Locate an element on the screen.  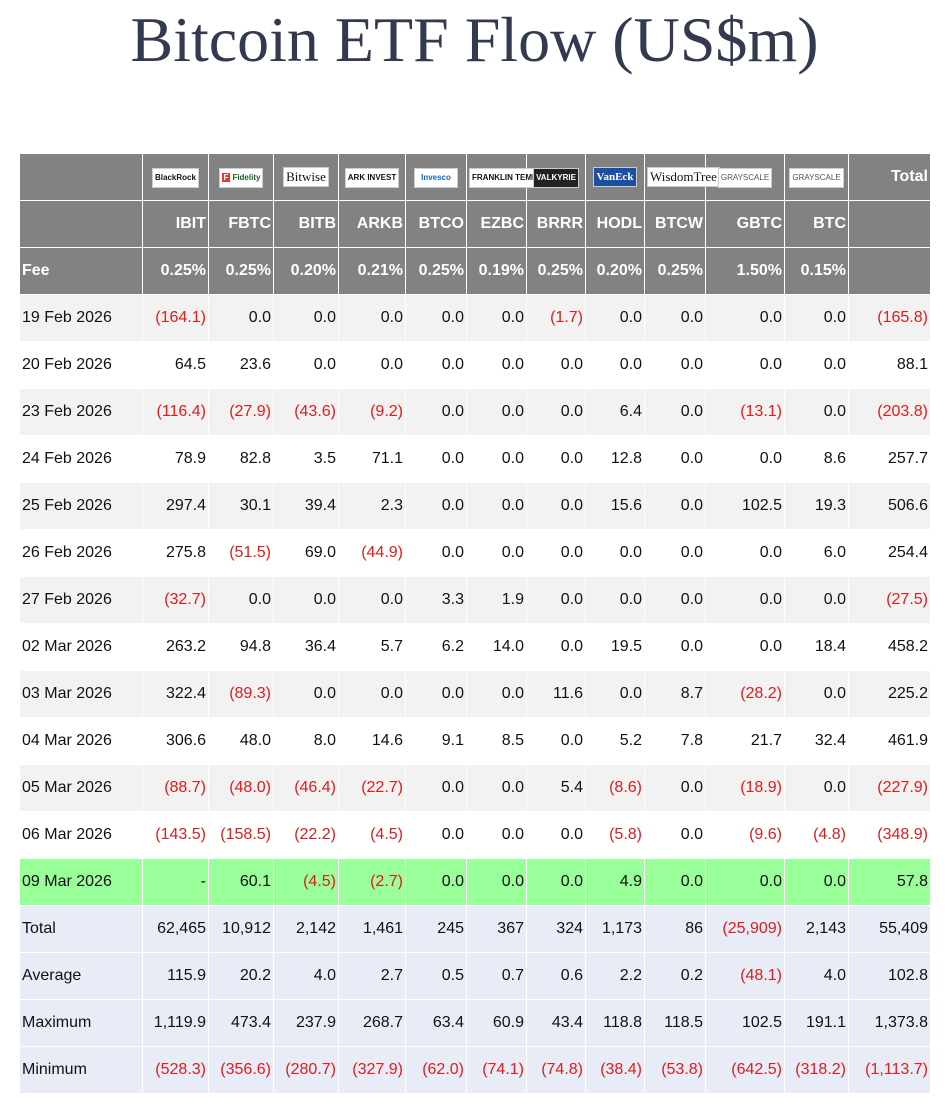
summary-label: Maximum is located at coordinates (81, 1023).